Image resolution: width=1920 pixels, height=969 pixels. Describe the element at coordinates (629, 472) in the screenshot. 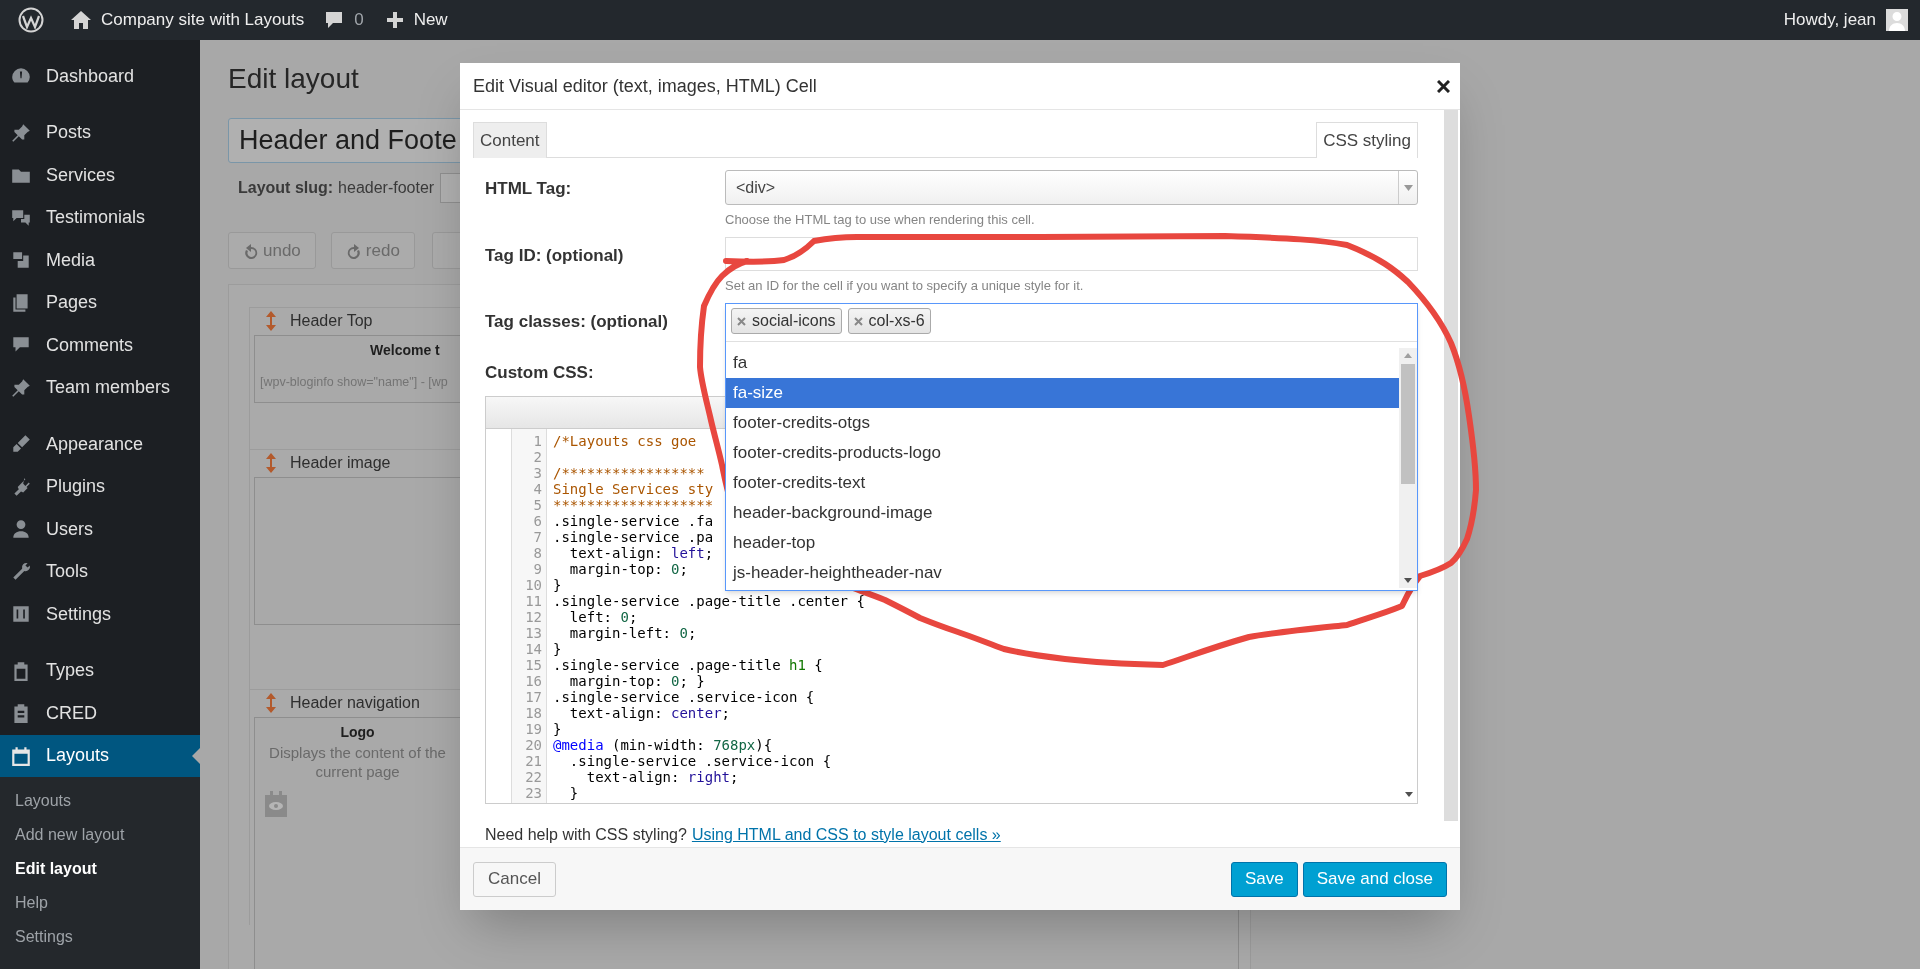

I see `code-line: /*****************` at that location.